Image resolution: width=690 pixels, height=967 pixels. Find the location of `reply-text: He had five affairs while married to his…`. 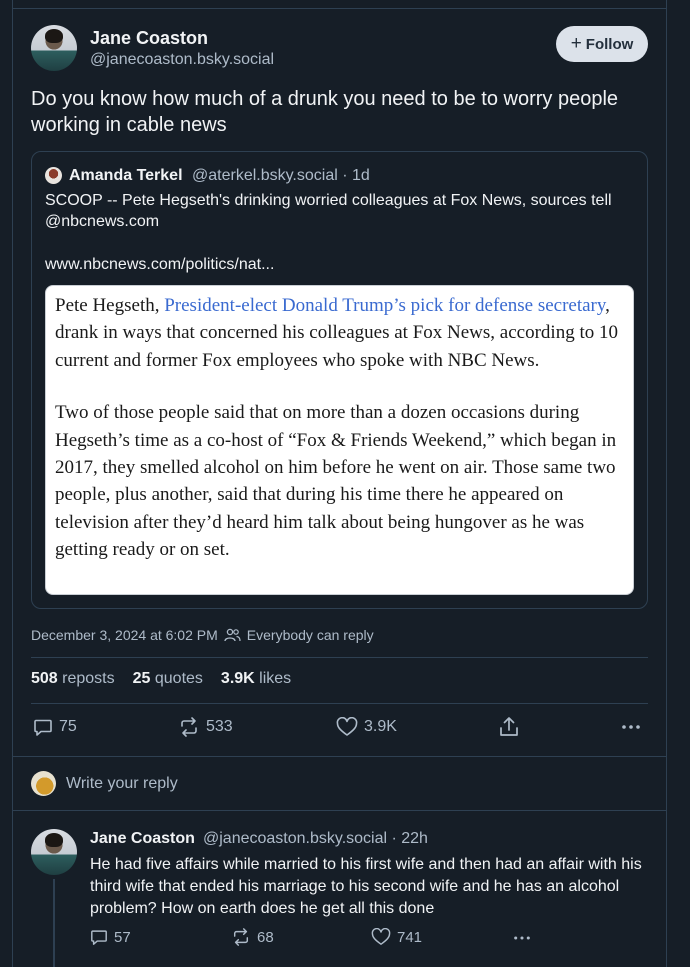

reply-text: He had five affairs while married to his… is located at coordinates (366, 886).